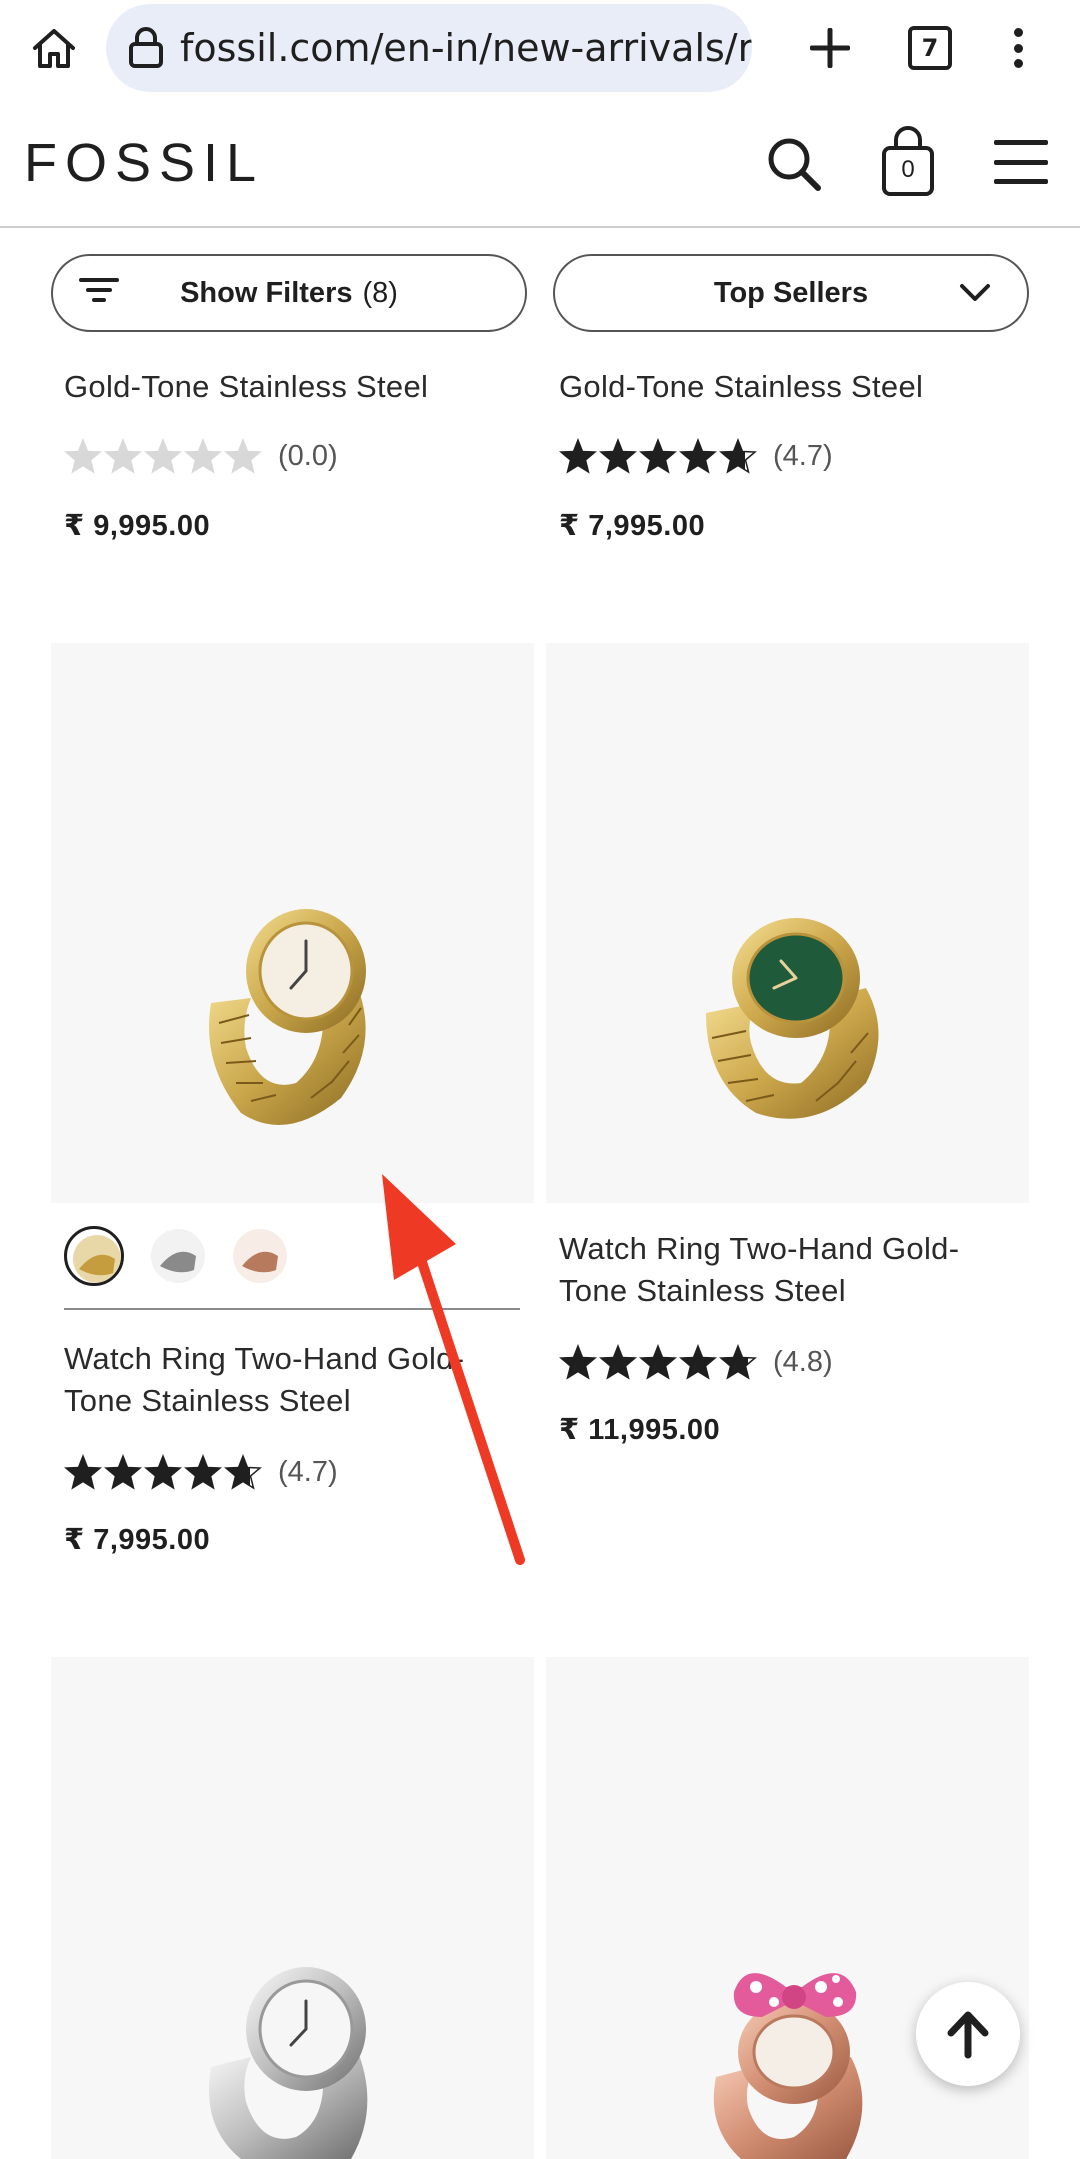  I want to click on filter-icon, so click(99, 290).